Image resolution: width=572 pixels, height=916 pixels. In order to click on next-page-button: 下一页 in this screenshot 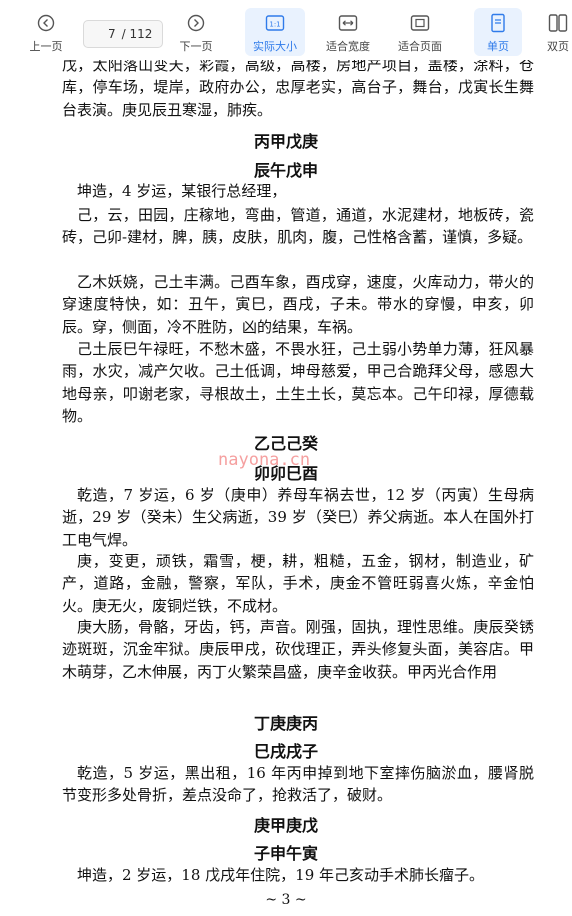, I will do `click(196, 32)`.